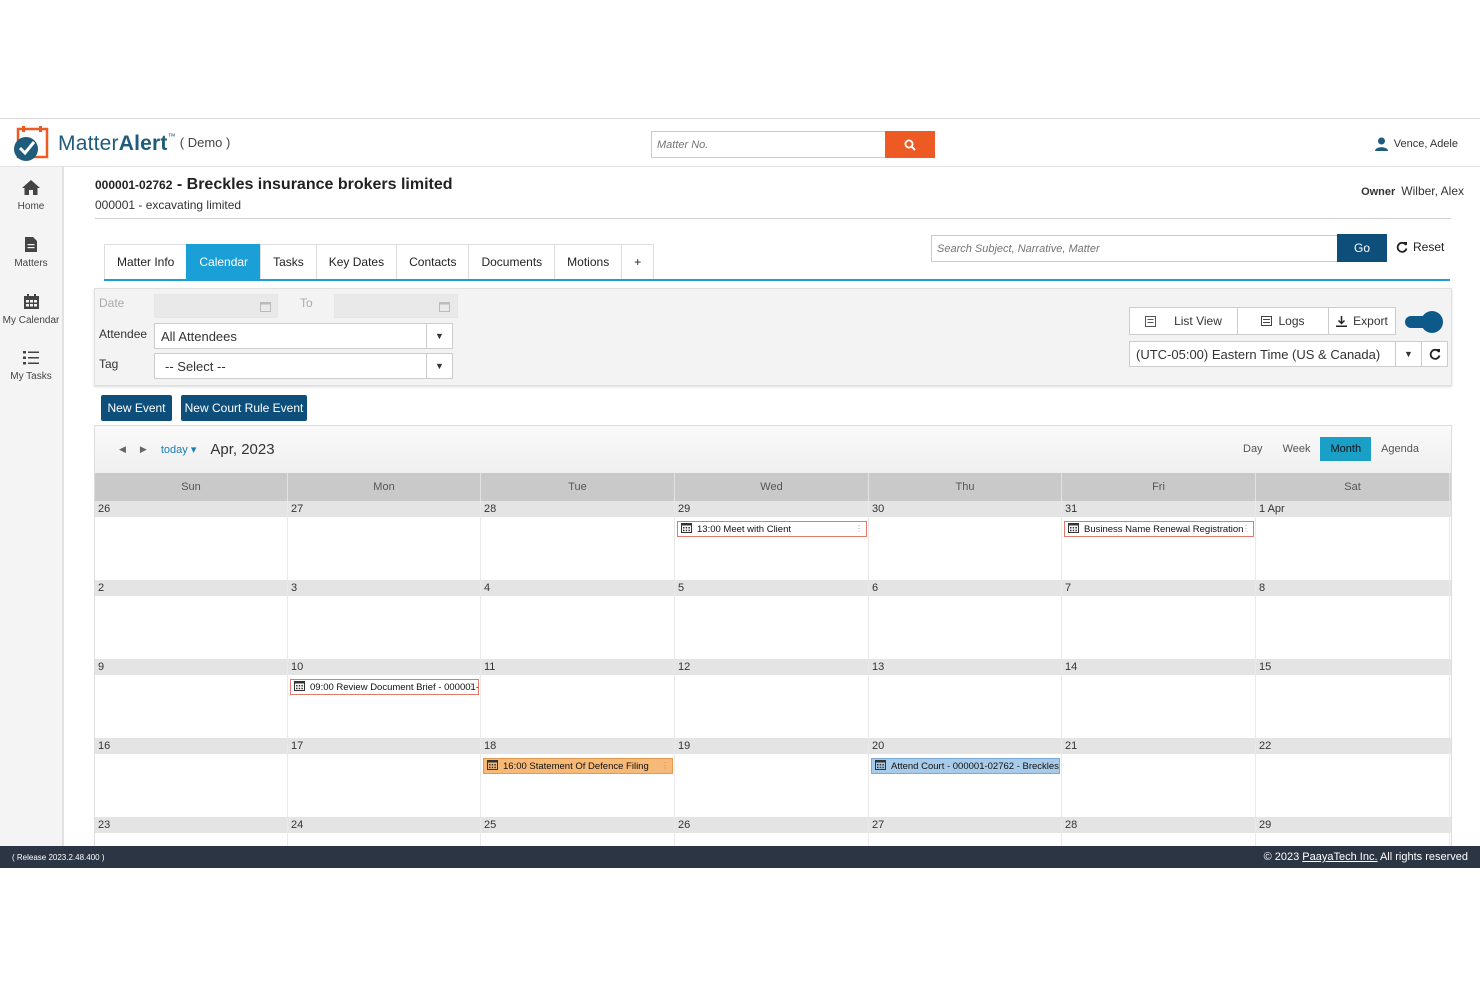 The width and height of the screenshot is (1480, 987). What do you see at coordinates (588, 261) in the screenshot?
I see `tab-motions: Motions` at bounding box center [588, 261].